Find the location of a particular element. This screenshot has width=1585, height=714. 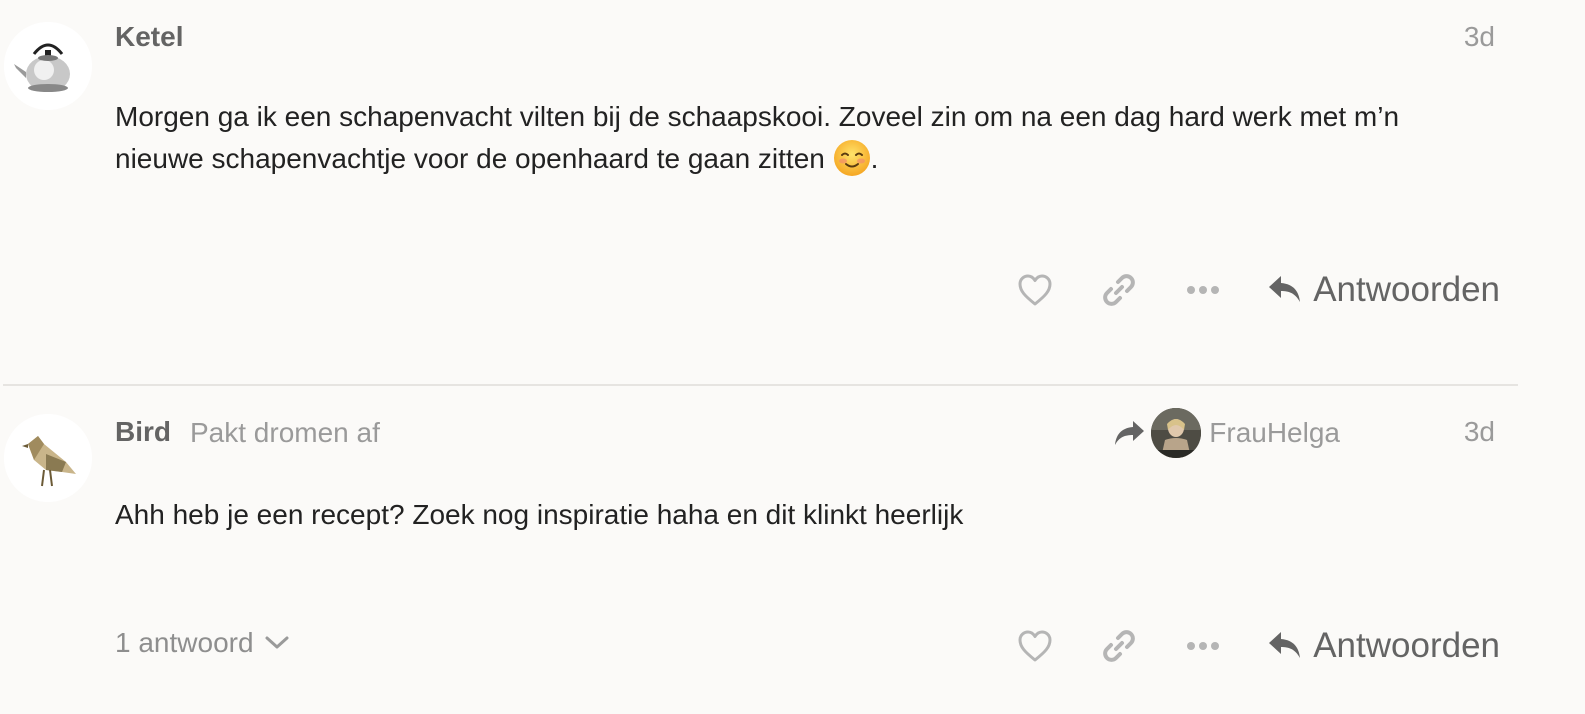

frauhelga-avatar-image is located at coordinates (1176, 433).